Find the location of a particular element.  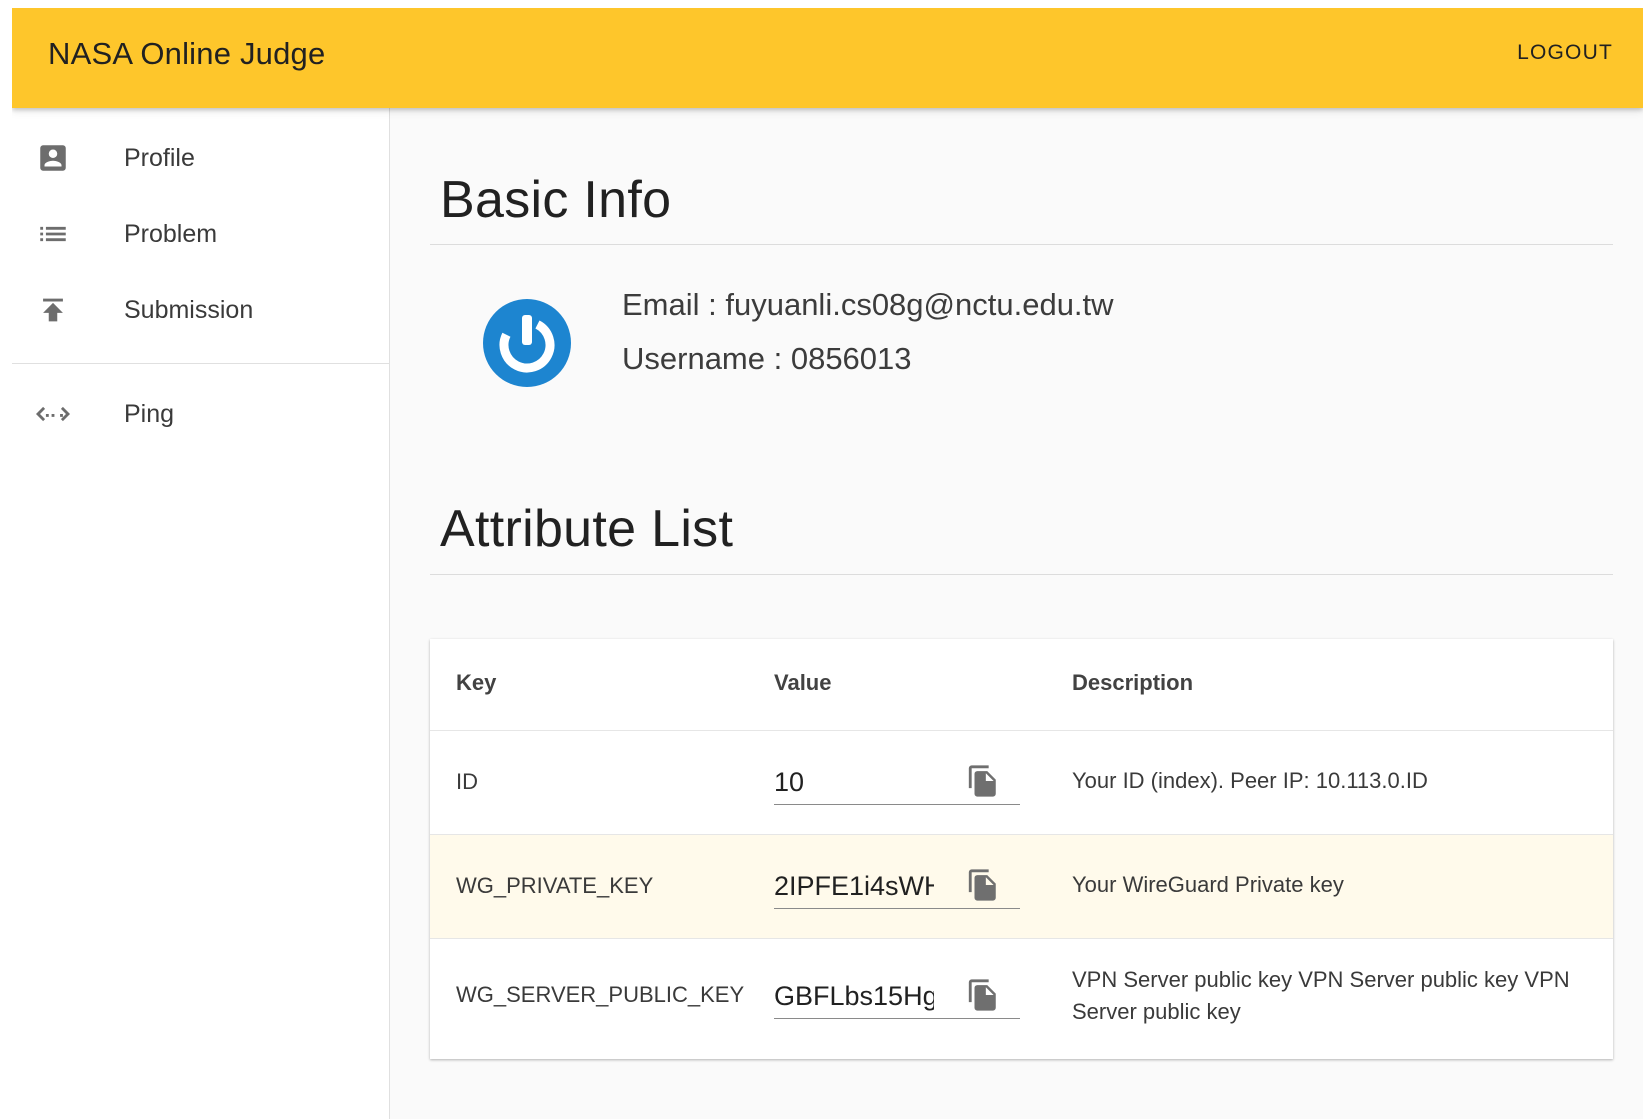

account-box-icon is located at coordinates (53, 158).